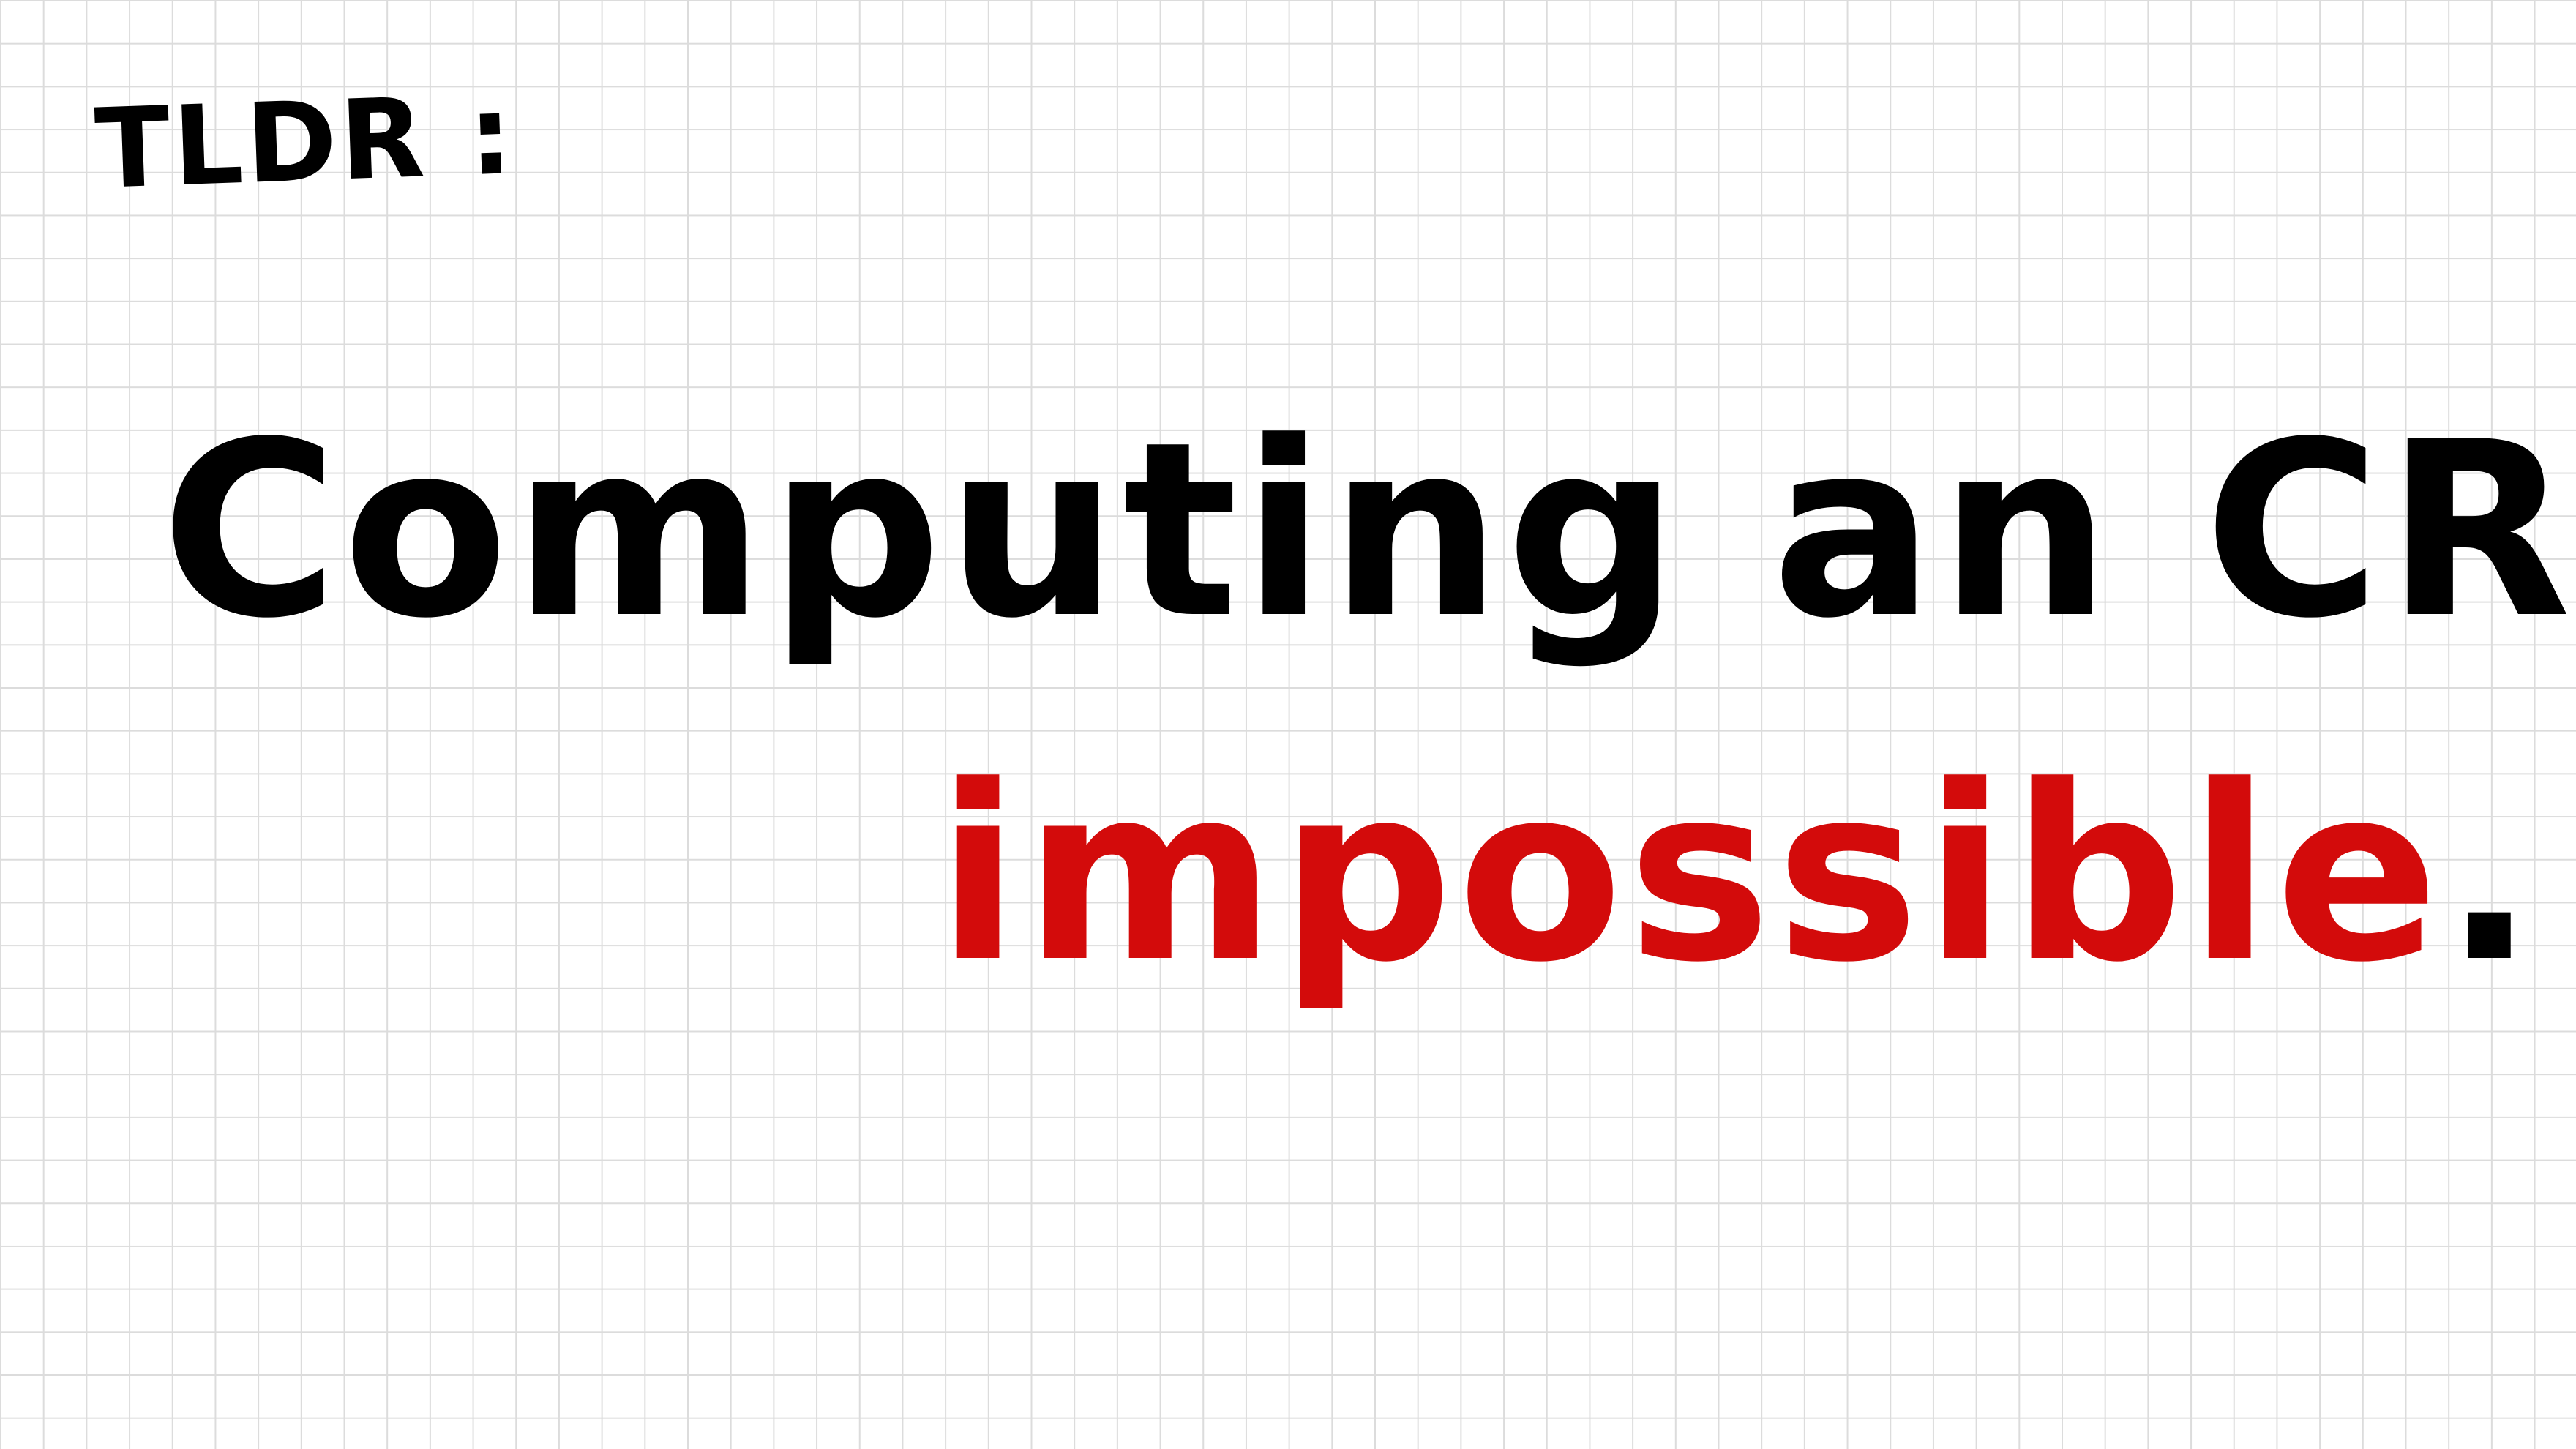 Image resolution: width=2576 pixels, height=1449 pixels. What do you see at coordinates (1738, 874) in the screenshot?
I see `sentence-line-2: impossible.` at bounding box center [1738, 874].